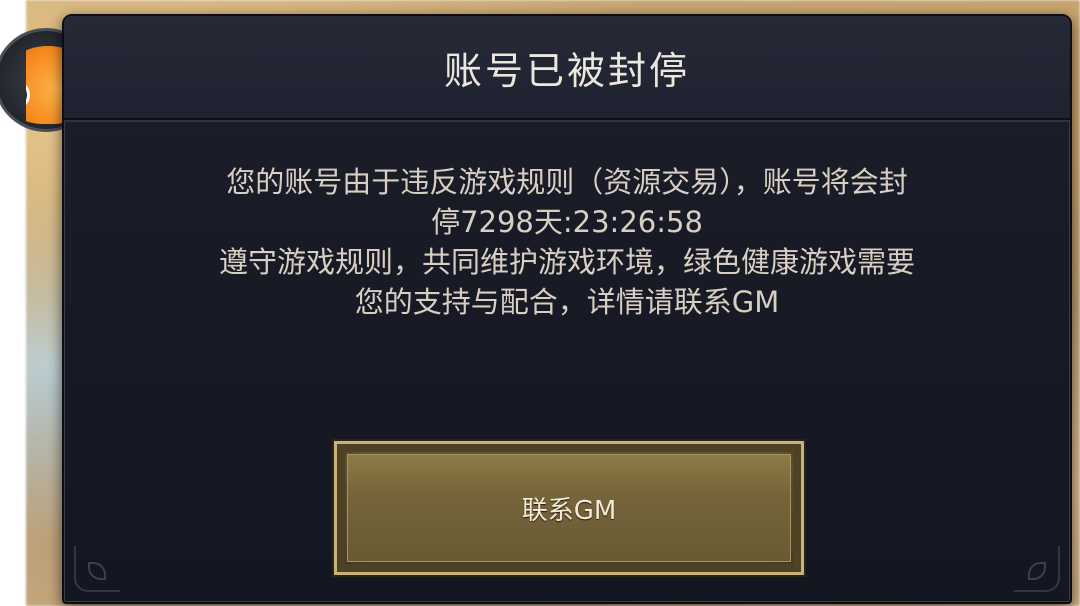 The image size is (1080, 606). Describe the element at coordinates (28, 95) in the screenshot. I see `avatar-eye` at that location.